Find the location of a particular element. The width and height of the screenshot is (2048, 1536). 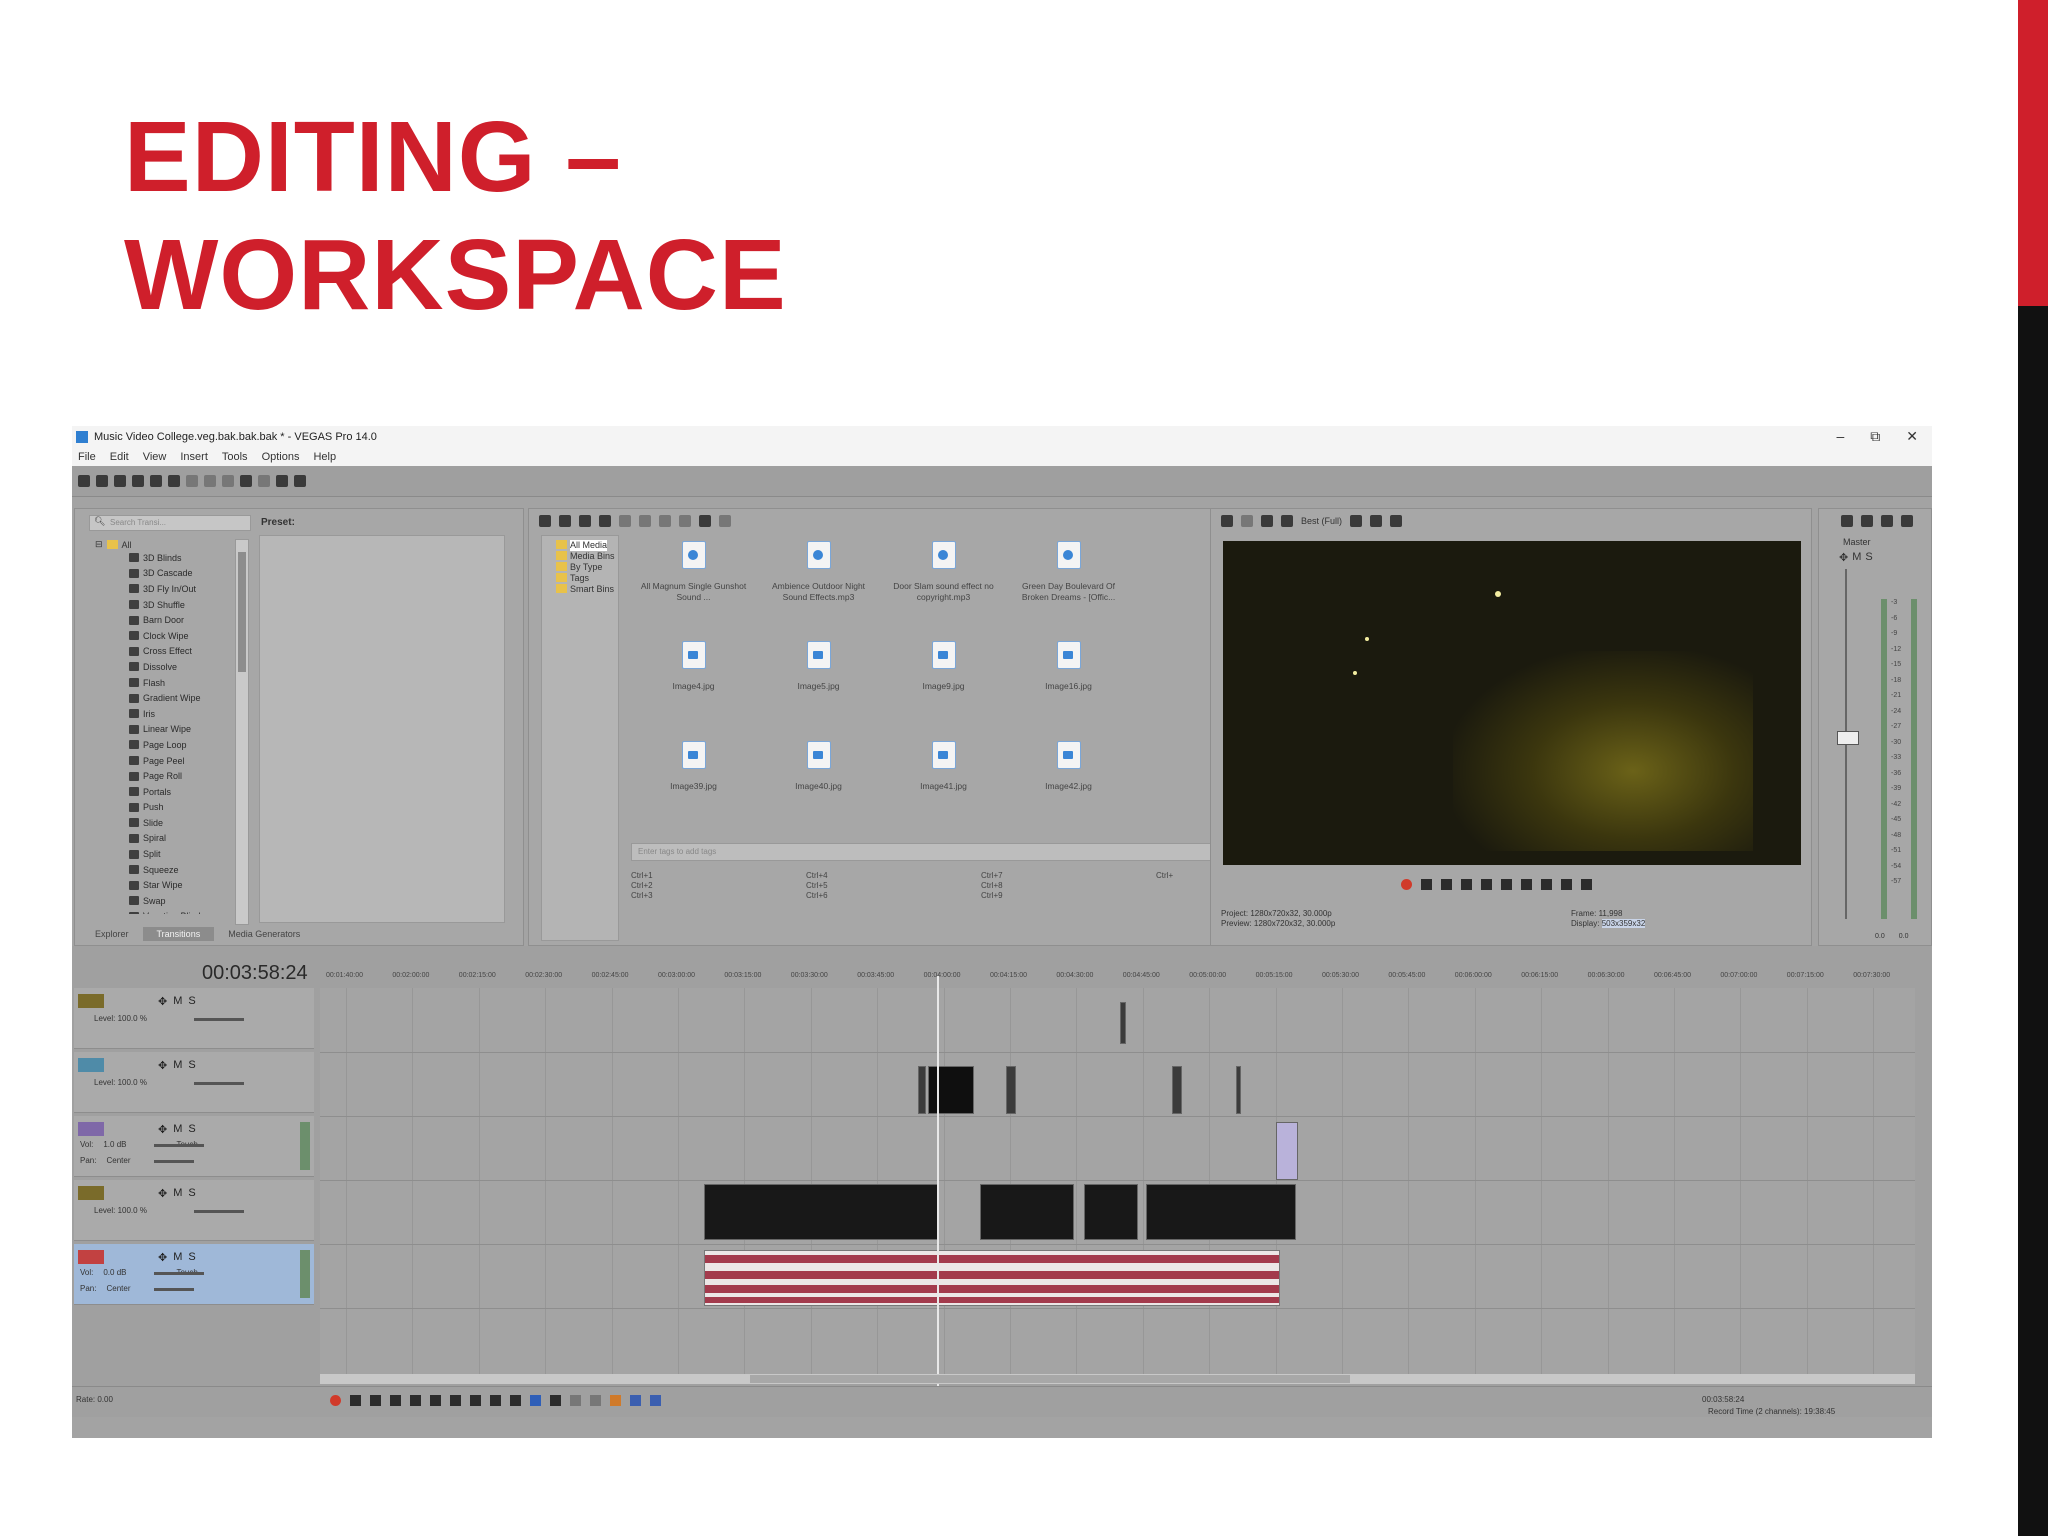

transition-item: Star Wipe is located at coordinates (180, 885).